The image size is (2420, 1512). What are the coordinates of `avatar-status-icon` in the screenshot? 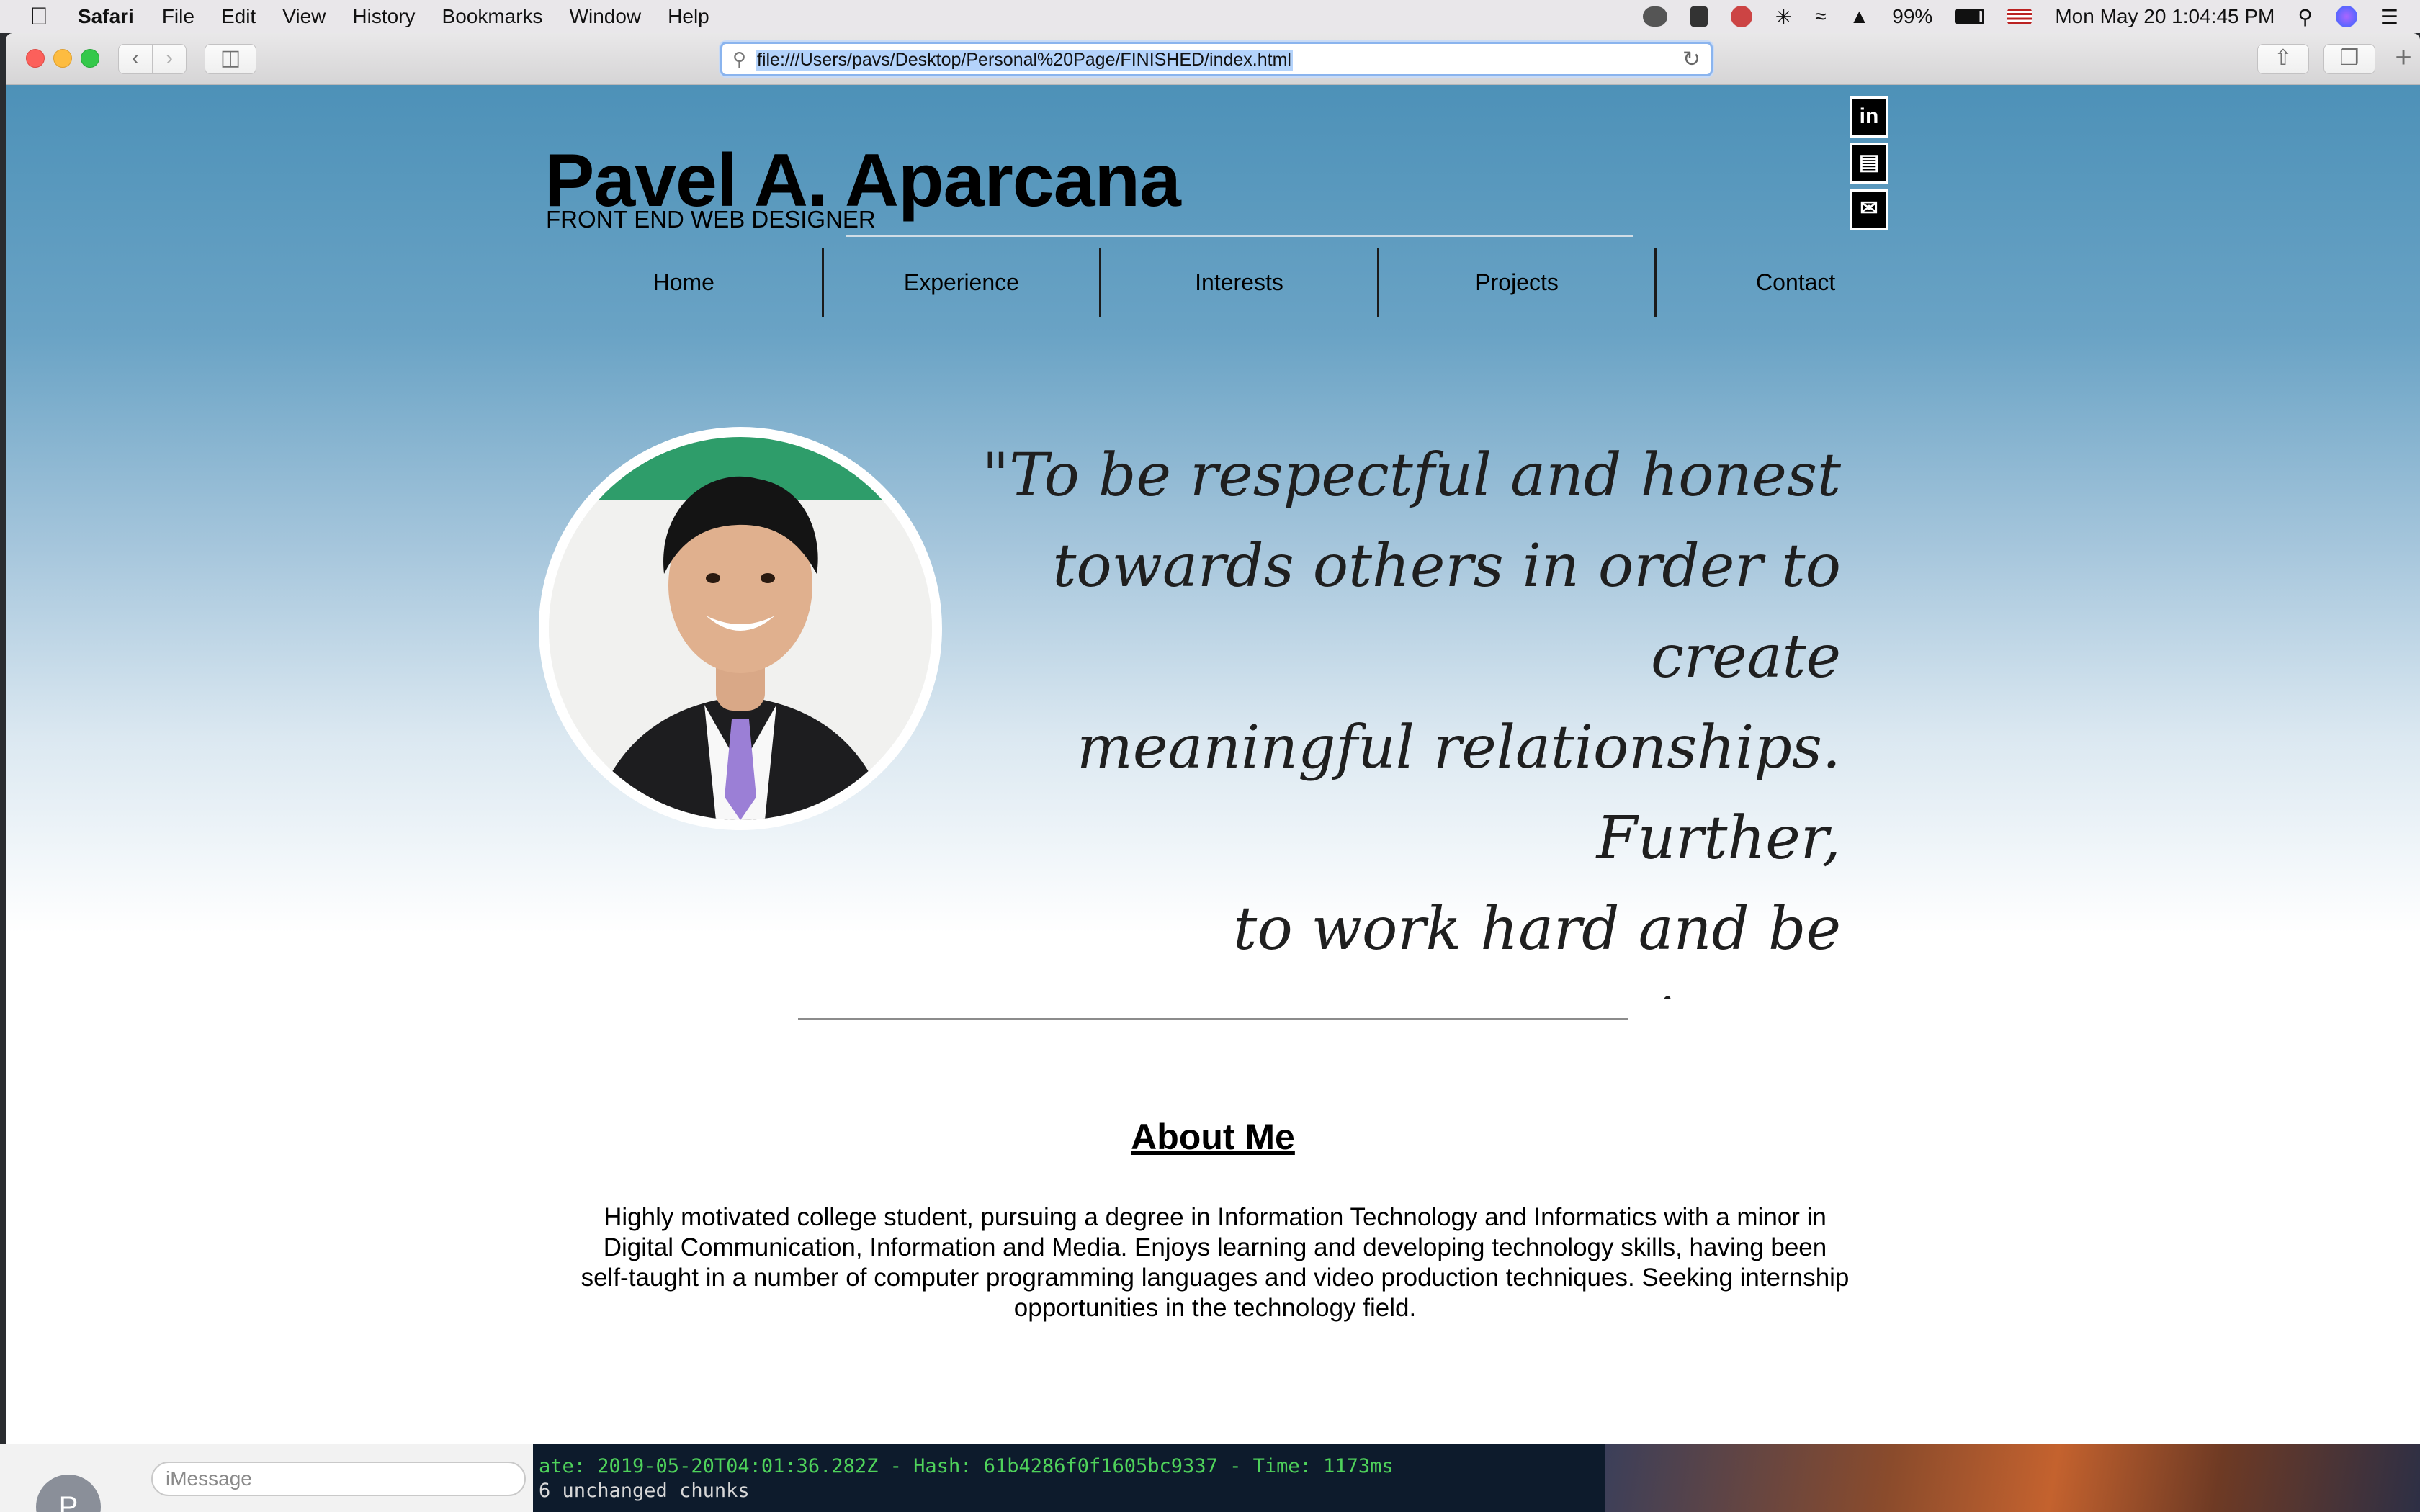 It's located at (1741, 16).